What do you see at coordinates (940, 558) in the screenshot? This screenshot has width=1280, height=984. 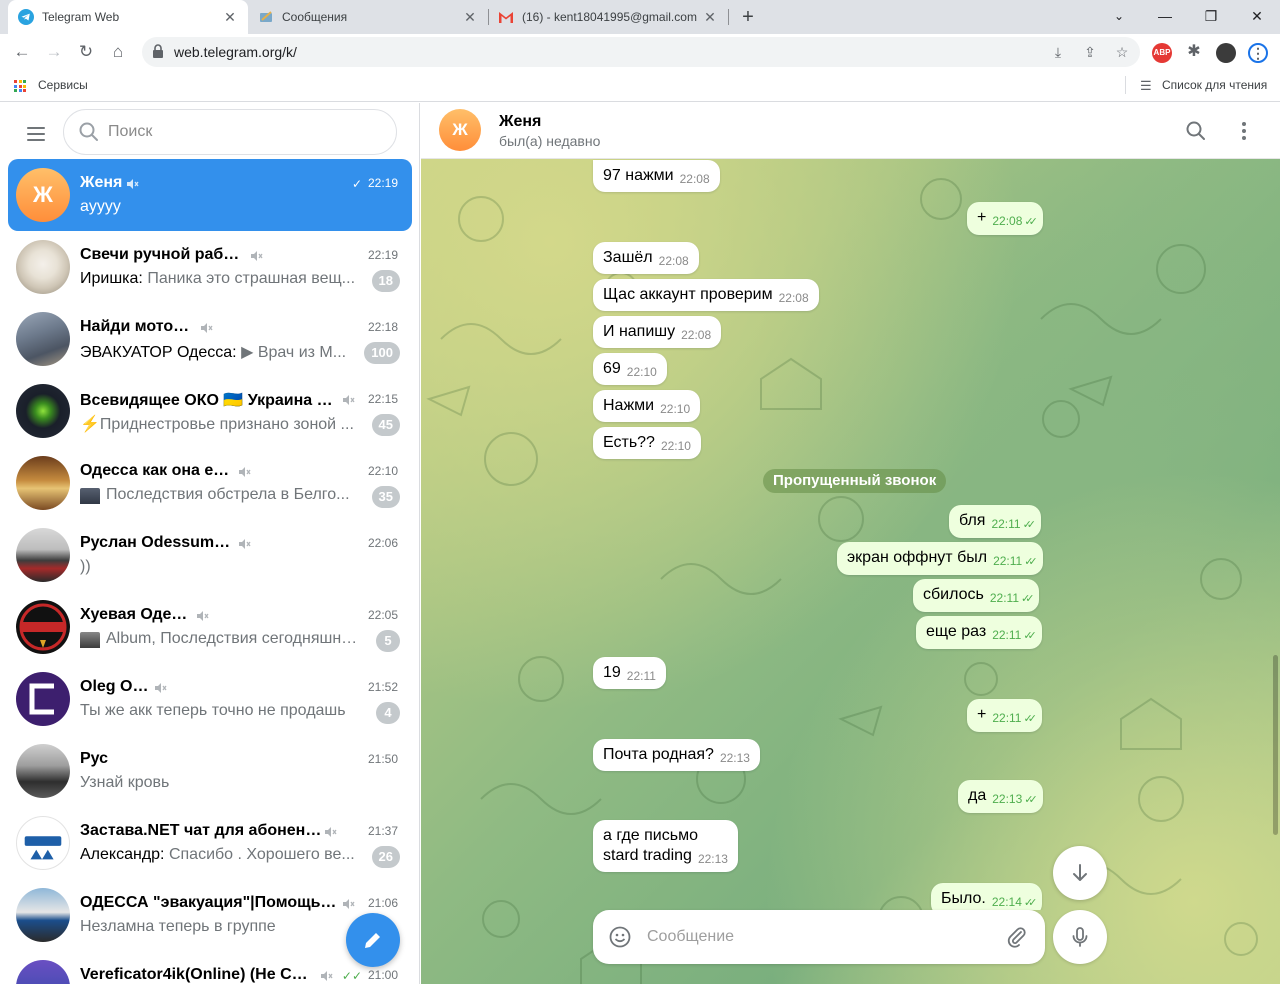 I see `message-out: экран оффнут был 22:11 ✓✓` at bounding box center [940, 558].